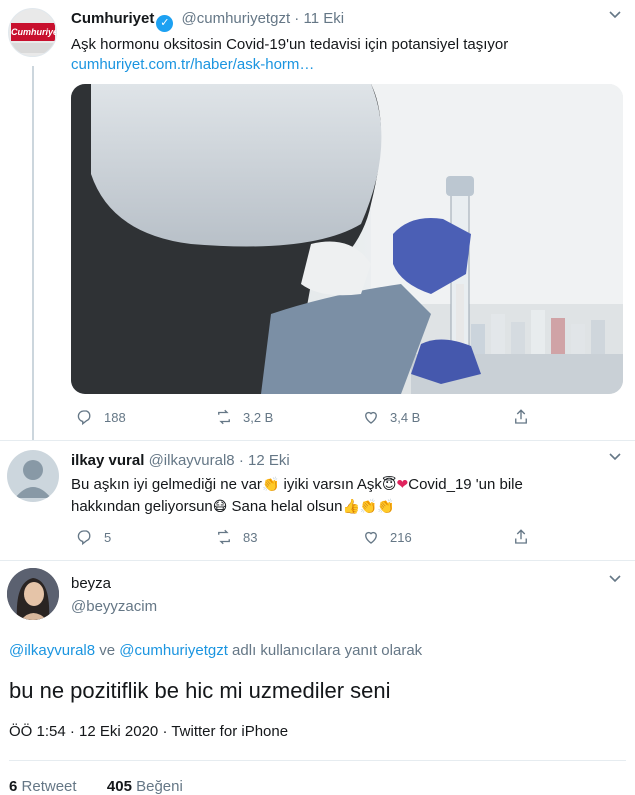 Image resolution: width=635 pixels, height=795 pixels. What do you see at coordinates (465, 484) in the screenshot?
I see `text-part: Covid_19 'un bile` at bounding box center [465, 484].